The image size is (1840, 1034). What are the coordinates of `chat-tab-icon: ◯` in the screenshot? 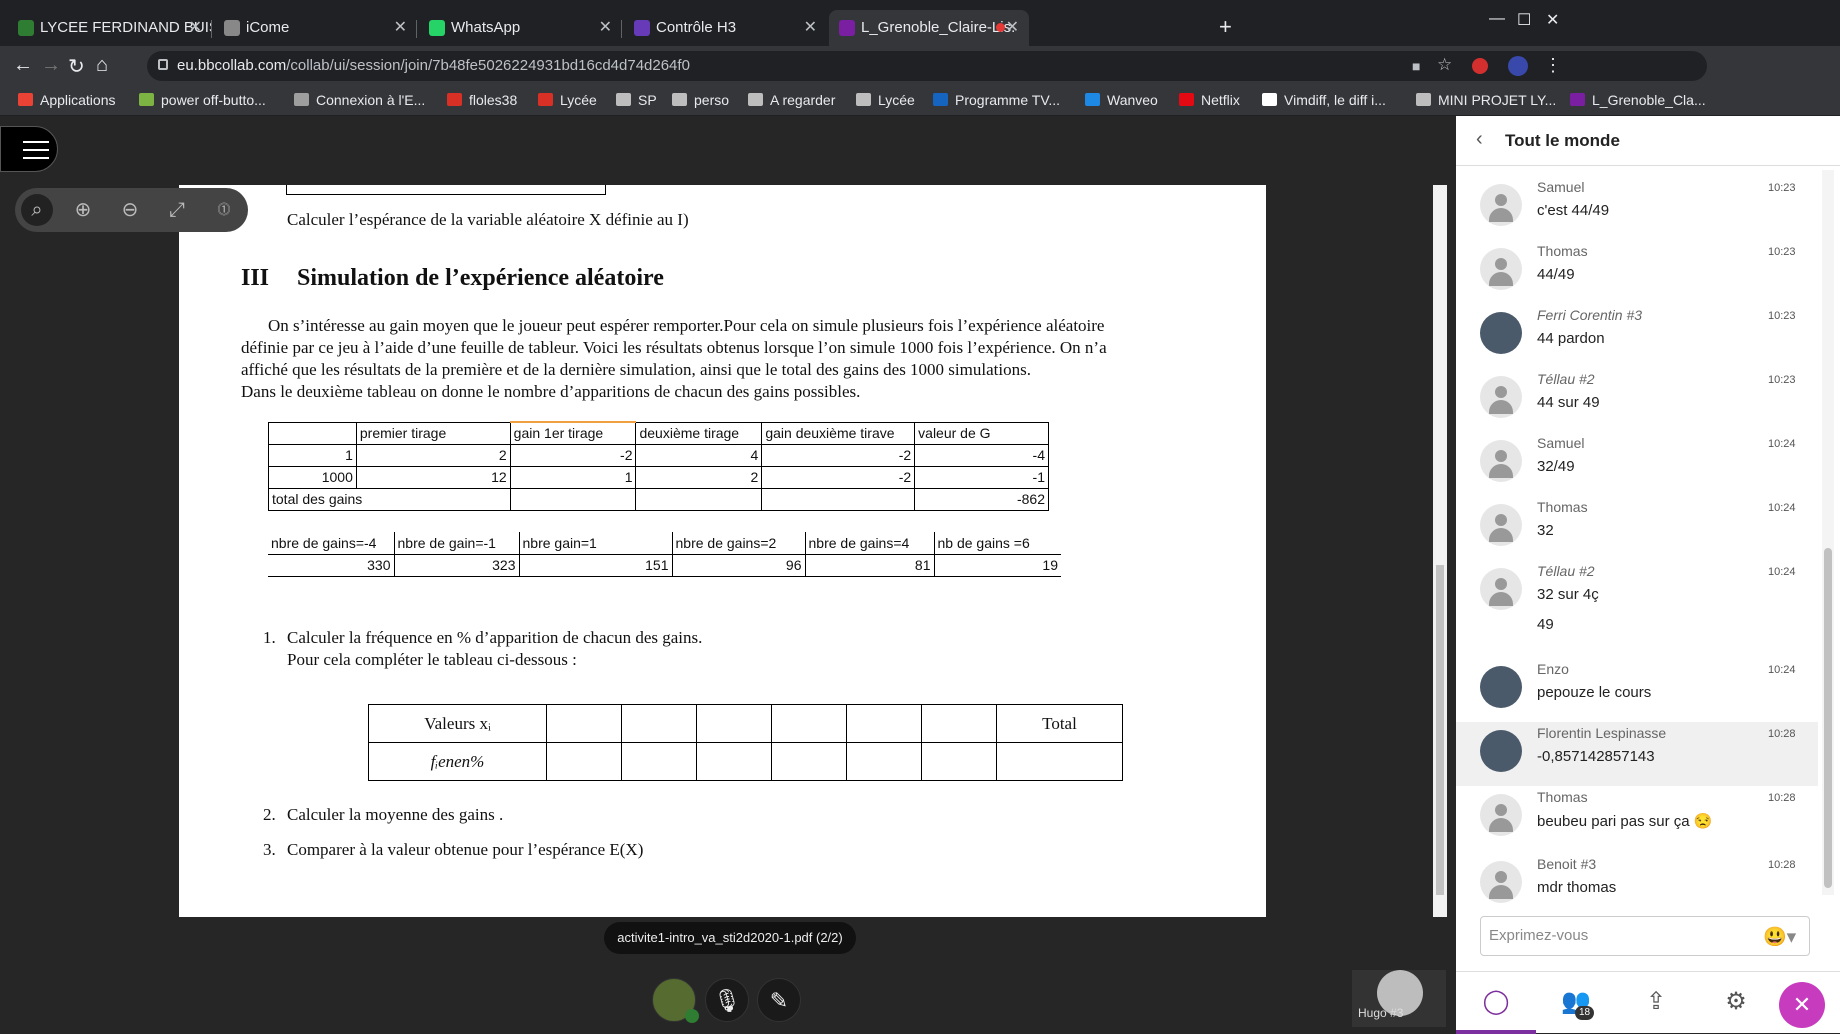 It's located at (1496, 1003).